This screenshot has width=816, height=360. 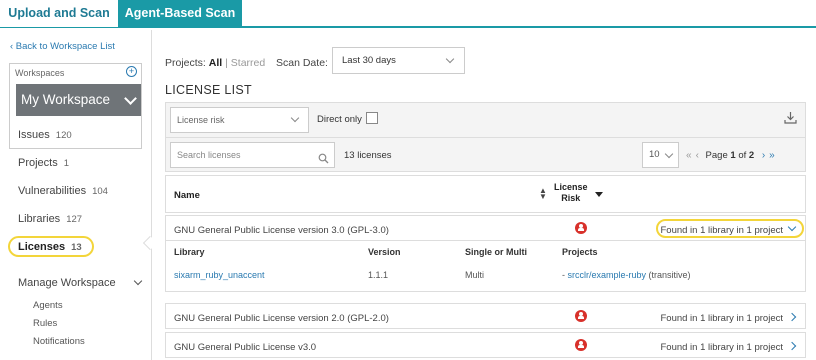 What do you see at coordinates (219, 275) in the screenshot?
I see `library-link: sixarm_ruby_unaccent` at bounding box center [219, 275].